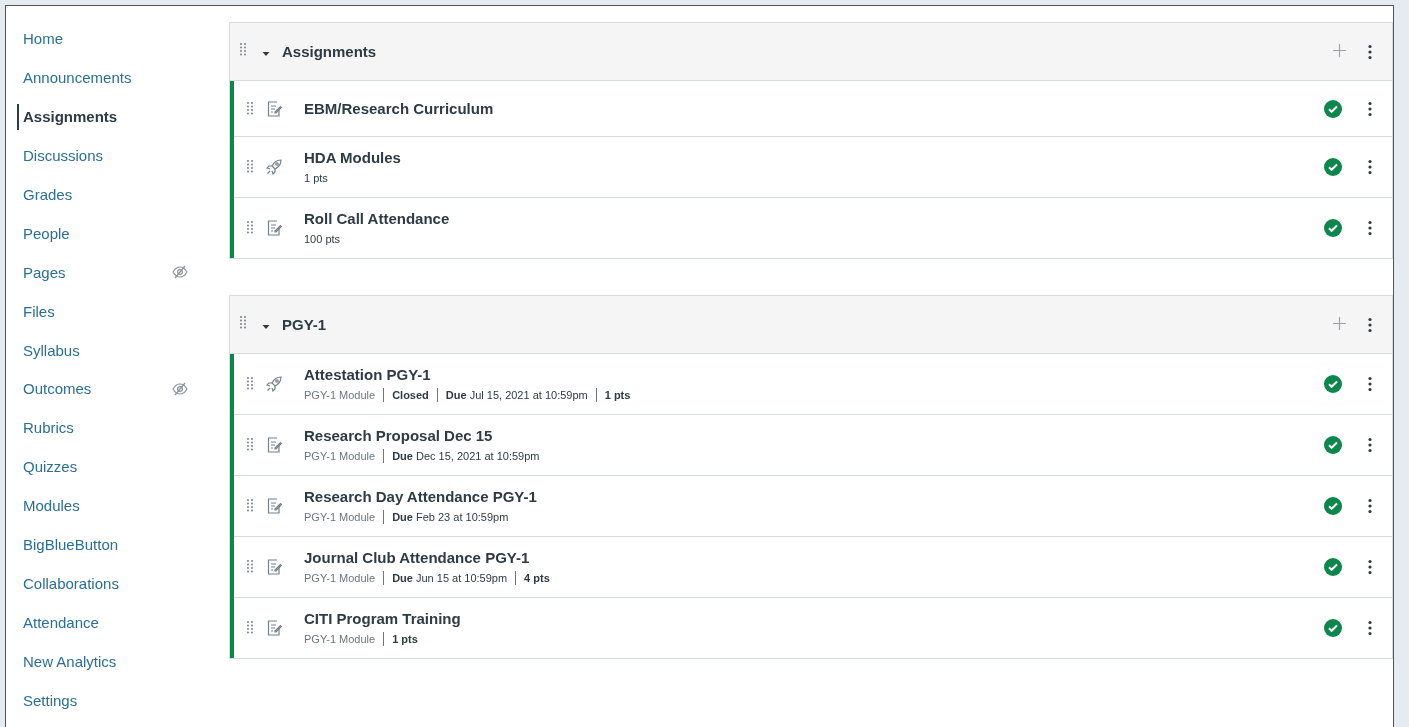 The height and width of the screenshot is (727, 1409). I want to click on nav-link: Attendance, so click(60, 622).